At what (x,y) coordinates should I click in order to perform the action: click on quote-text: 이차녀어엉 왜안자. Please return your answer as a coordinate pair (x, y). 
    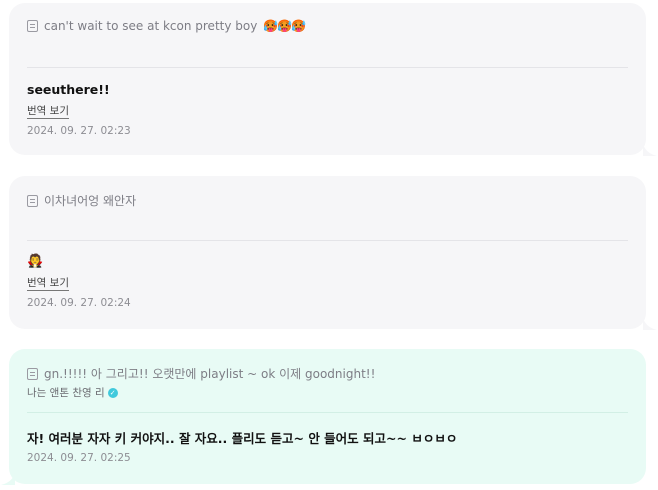
    Looking at the image, I should click on (90, 201).